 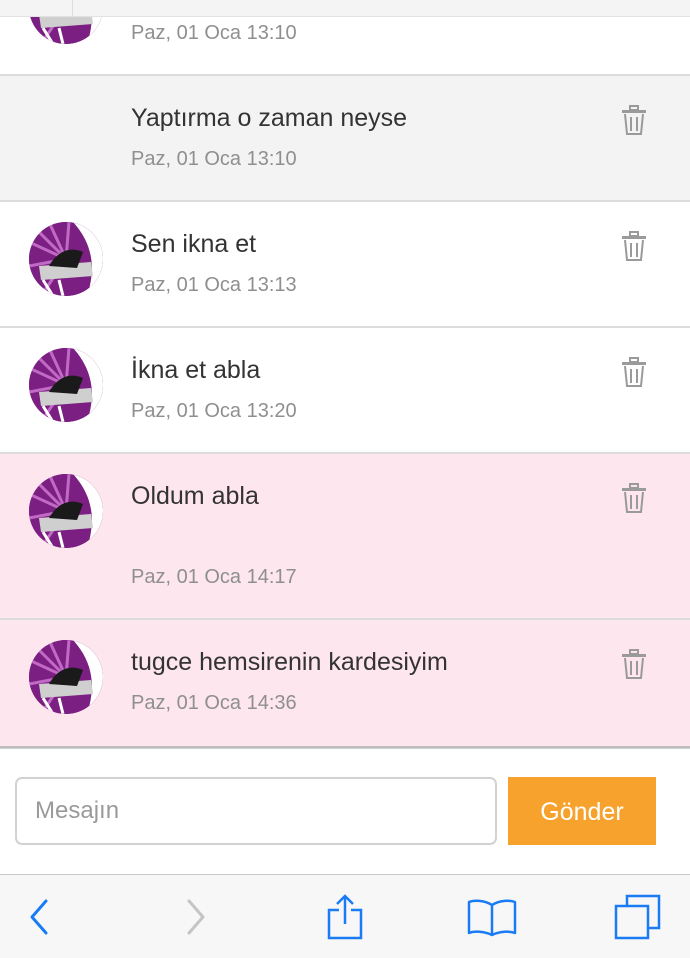 I want to click on message-text: Sen ikna et, so click(x=194, y=244).